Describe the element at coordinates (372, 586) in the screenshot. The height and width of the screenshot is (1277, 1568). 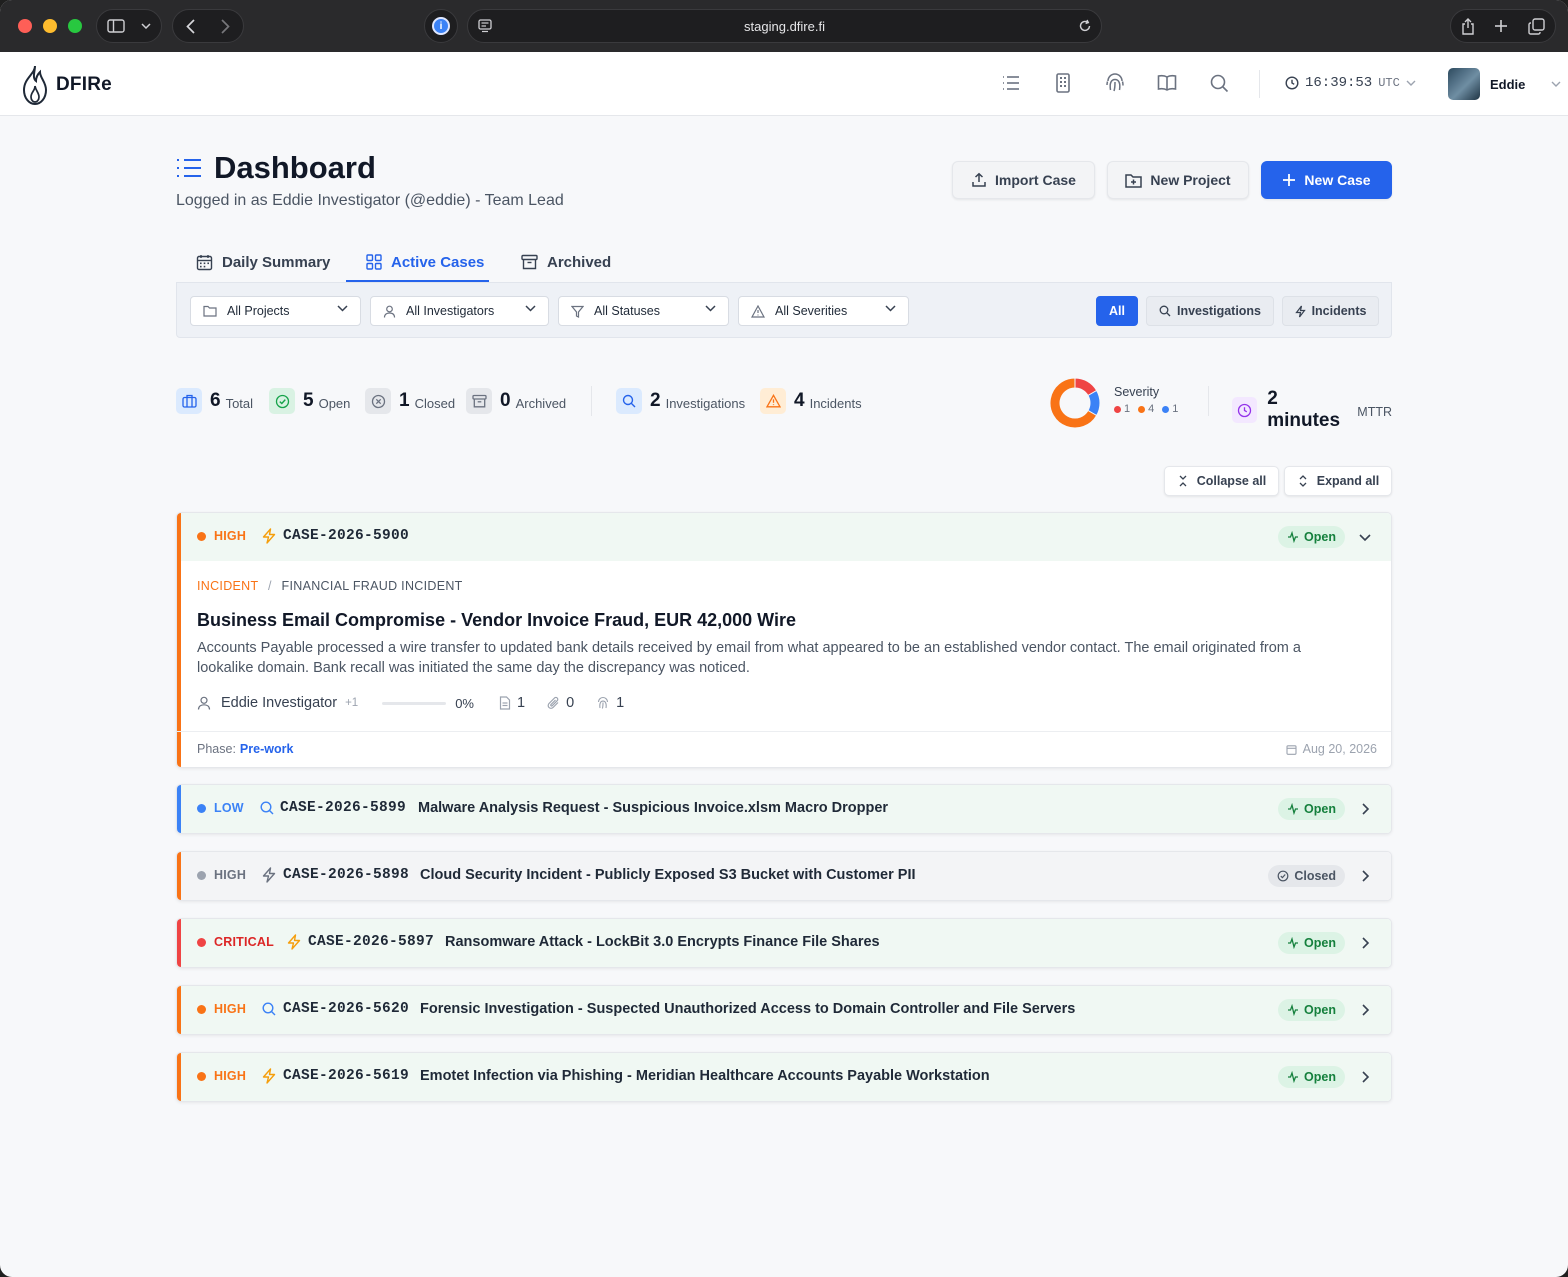
I see `case-category-label: FINANCIAL FRAUD INCIDENT` at that location.